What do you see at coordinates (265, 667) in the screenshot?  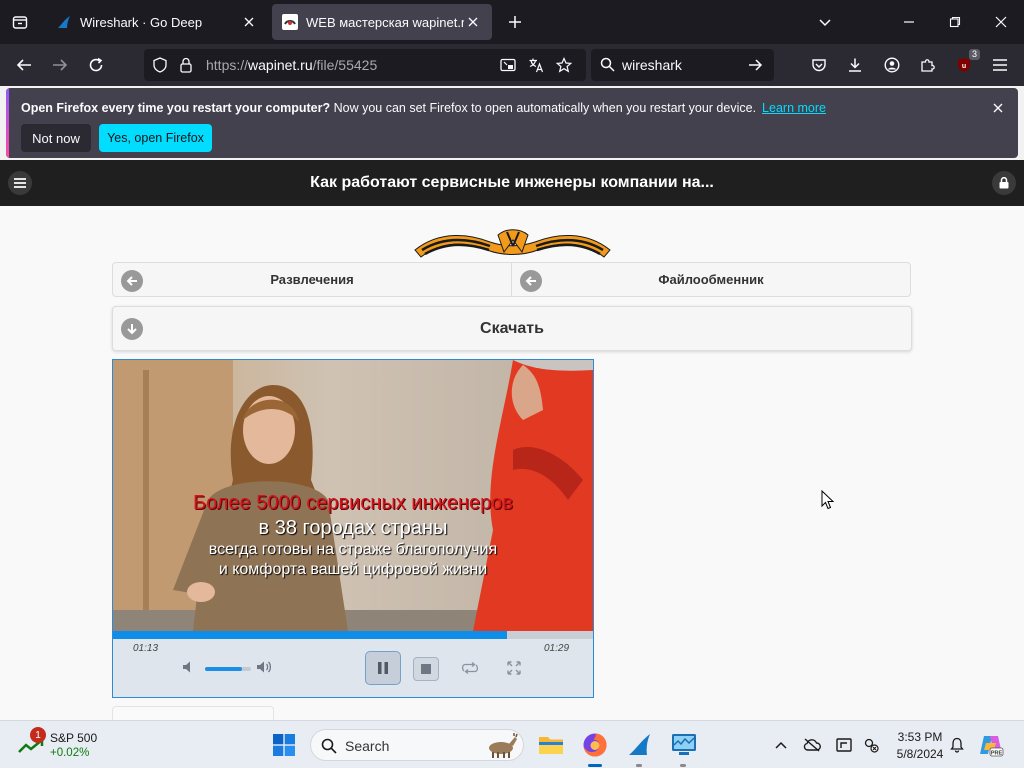 I see `speaker-max-icon` at bounding box center [265, 667].